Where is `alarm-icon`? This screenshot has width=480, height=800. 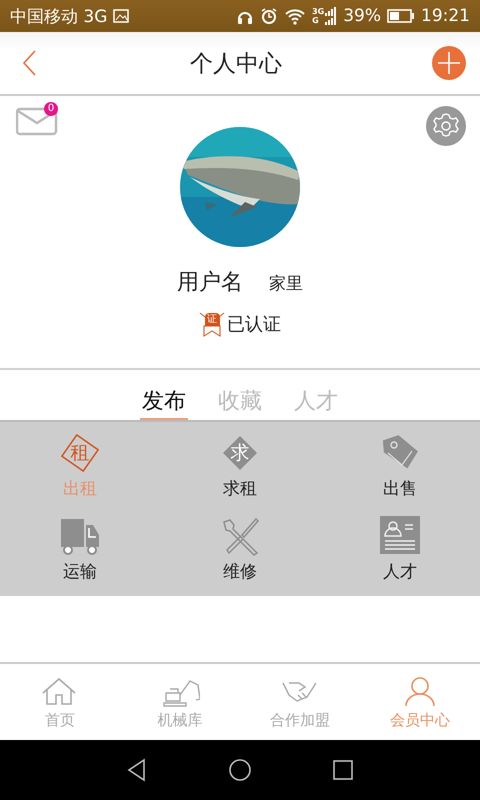
alarm-icon is located at coordinates (269, 16).